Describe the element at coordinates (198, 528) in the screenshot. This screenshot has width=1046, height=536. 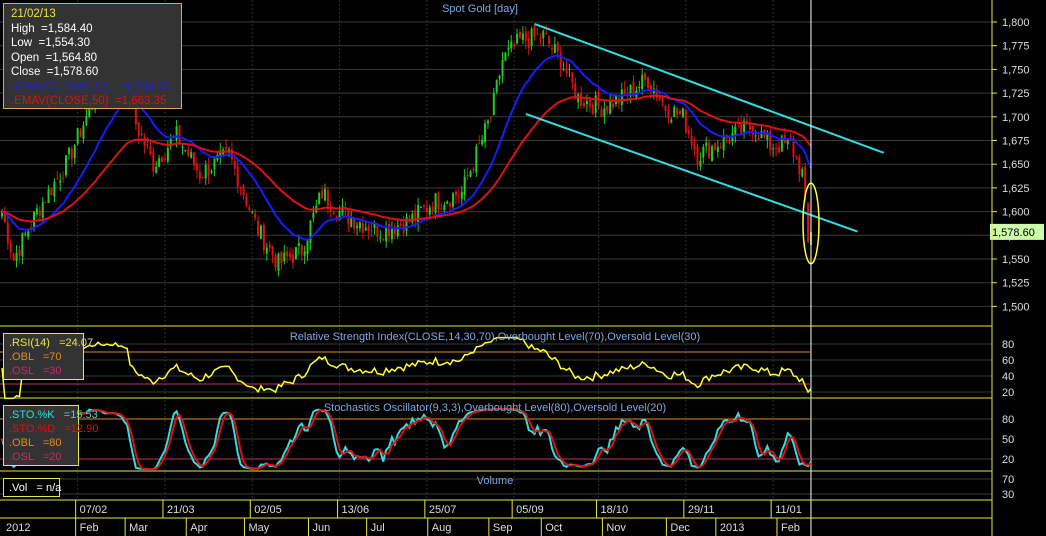
I see `month-label: Apr` at that location.